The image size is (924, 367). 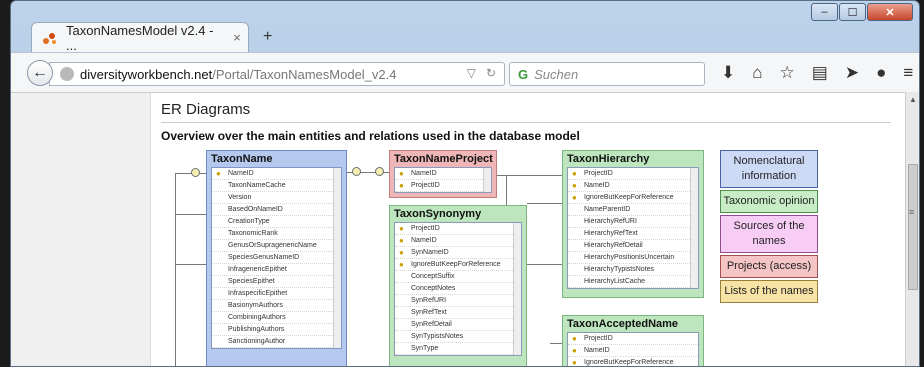 What do you see at coordinates (852, 73) in the screenshot?
I see `send-icon: ➤` at bounding box center [852, 73].